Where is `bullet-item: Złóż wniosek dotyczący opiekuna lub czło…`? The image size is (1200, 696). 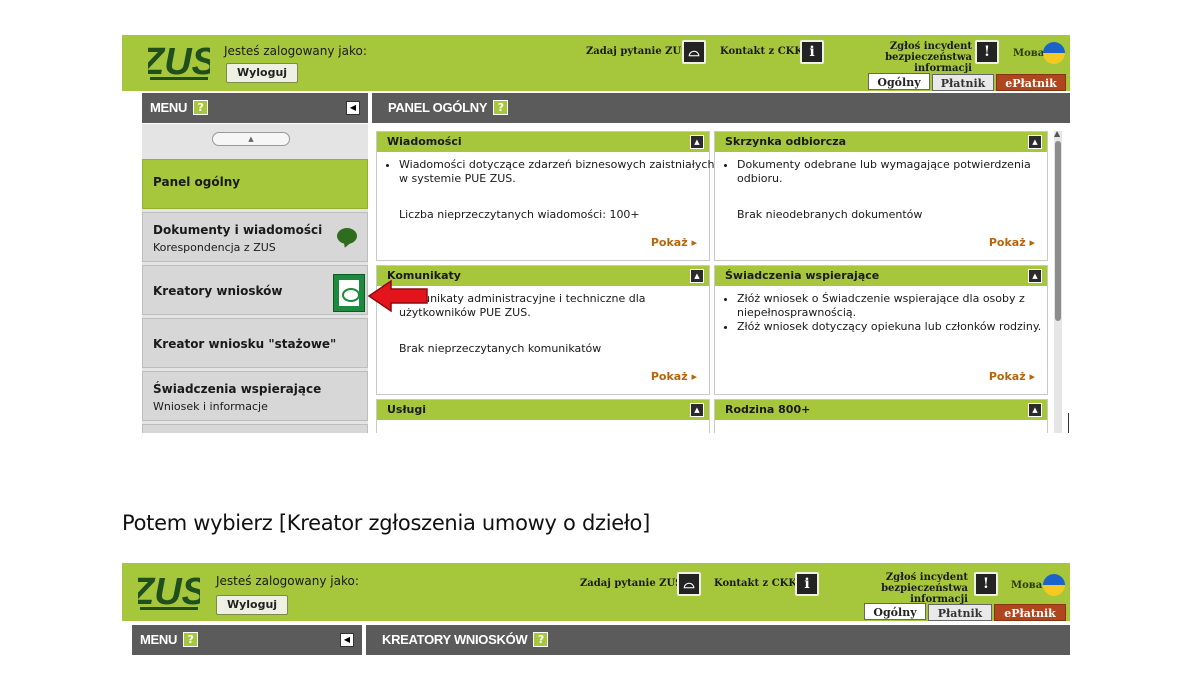
bullet-item: Złóż wniosek dotyczący opiekuna lub czło… is located at coordinates (897, 327).